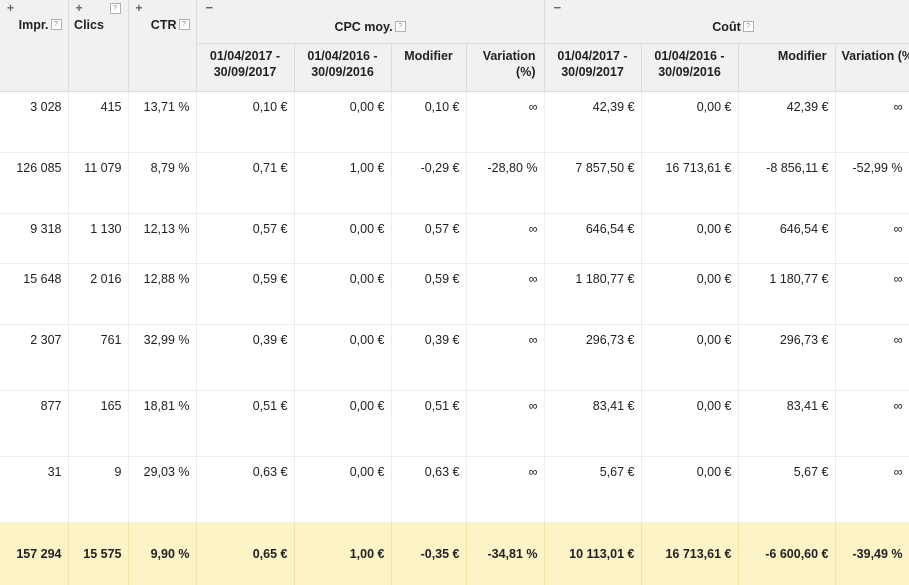  Describe the element at coordinates (505, 553) in the screenshot. I see `total-cpc-variation: -34,81 %` at that location.